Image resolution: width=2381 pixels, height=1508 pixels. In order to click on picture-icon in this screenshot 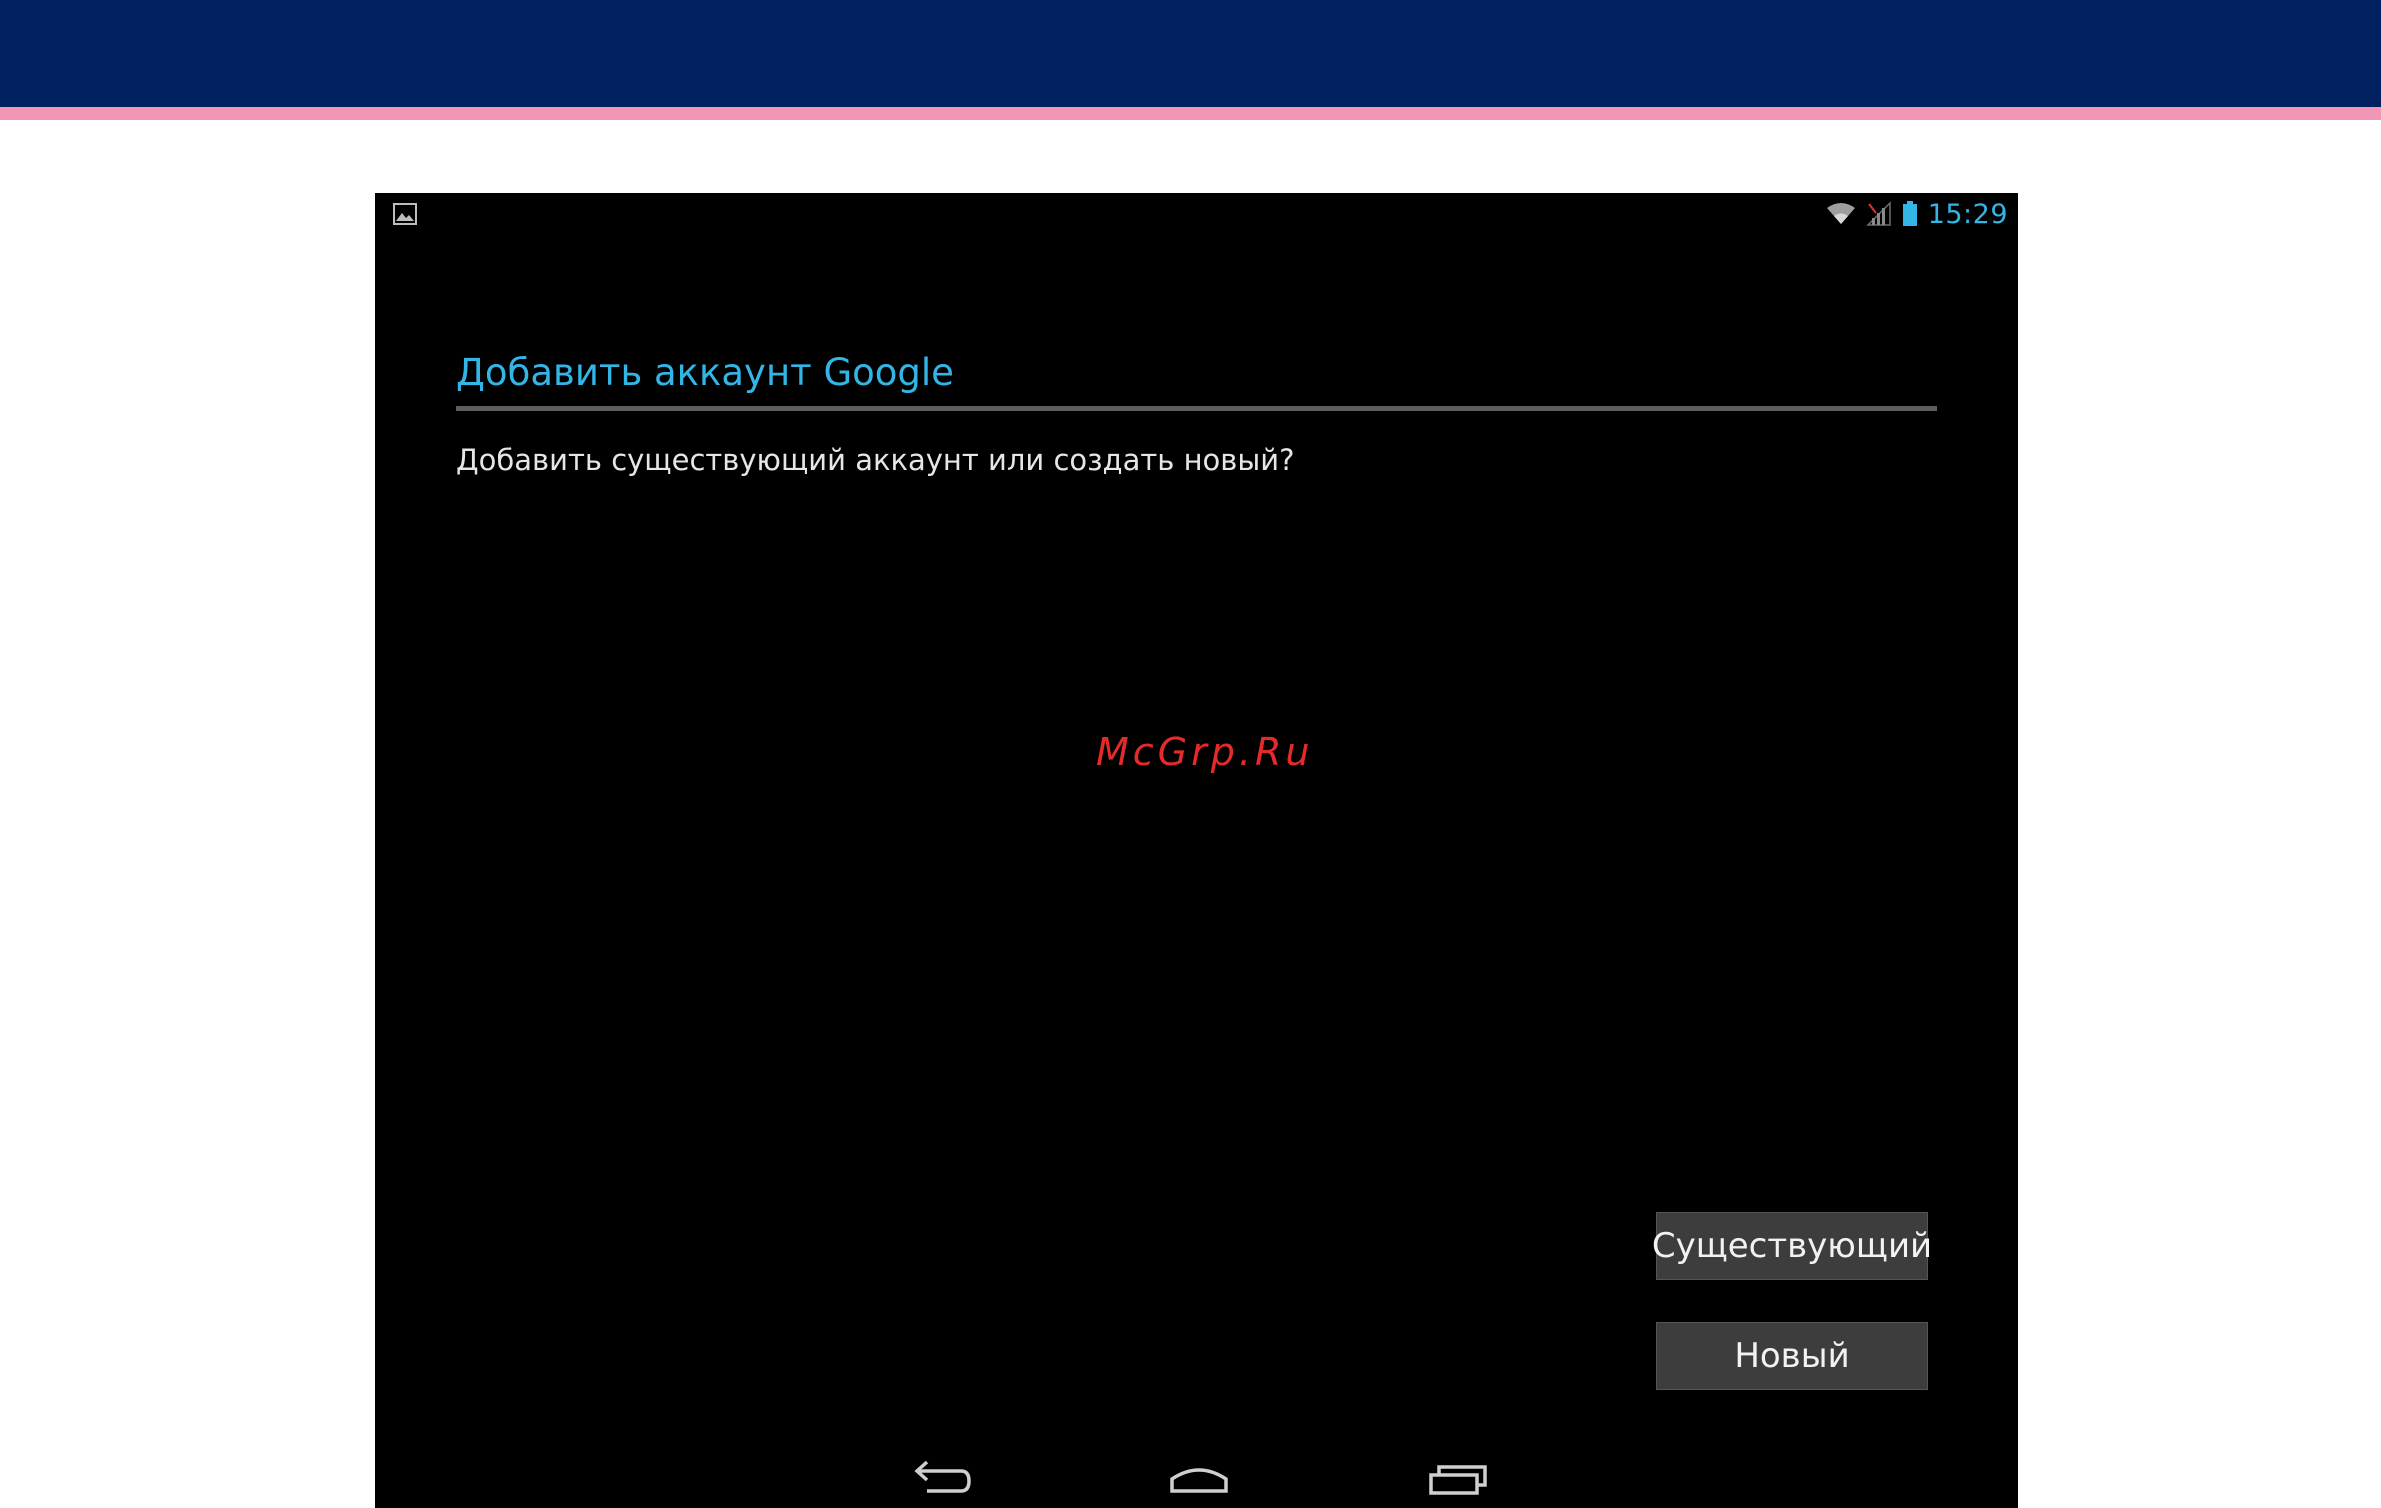, I will do `click(405, 214)`.